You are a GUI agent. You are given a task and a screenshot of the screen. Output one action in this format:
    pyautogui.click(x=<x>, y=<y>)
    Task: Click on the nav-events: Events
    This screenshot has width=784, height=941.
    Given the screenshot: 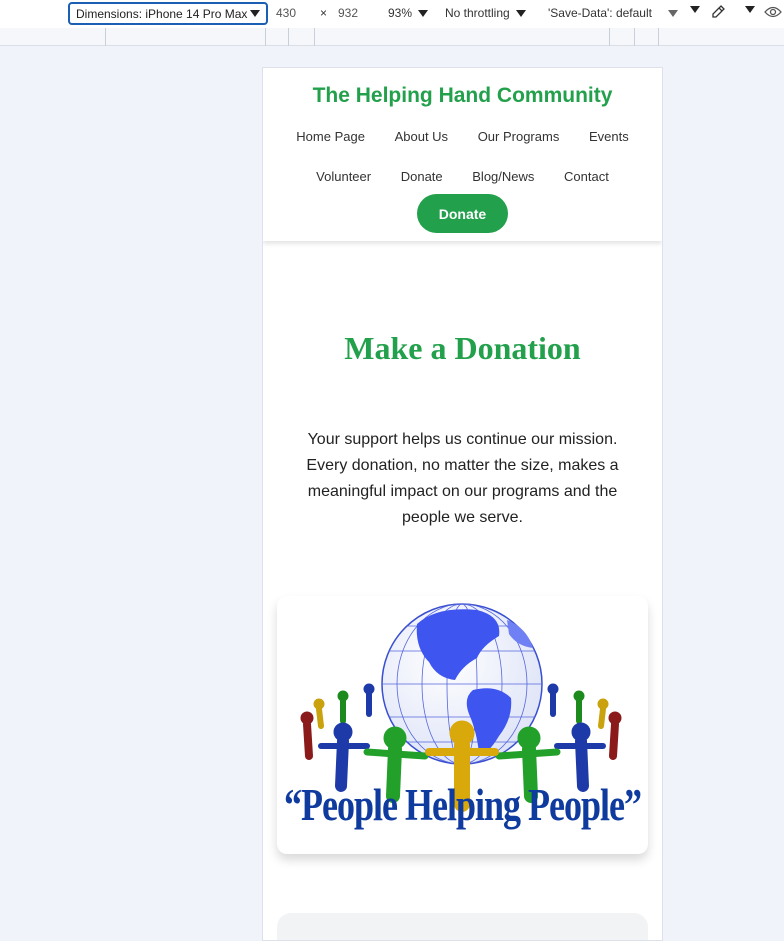 What is the action you would take?
    pyautogui.click(x=609, y=136)
    